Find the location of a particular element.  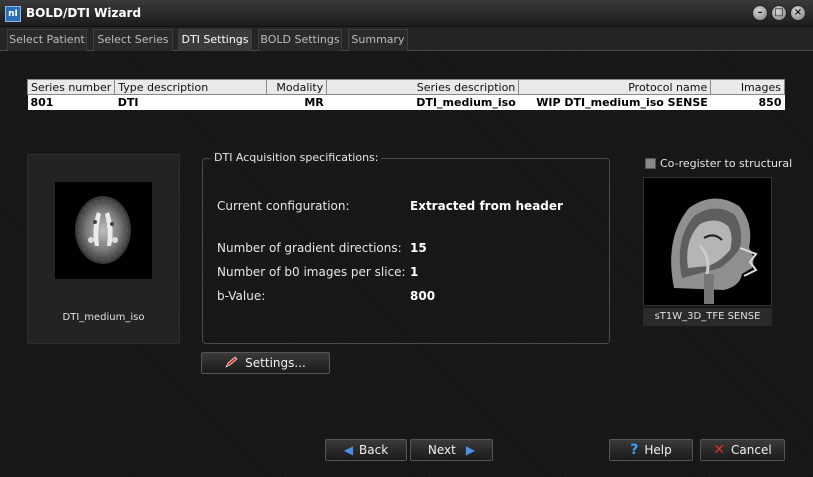

help-button: ? Help is located at coordinates (651, 450).